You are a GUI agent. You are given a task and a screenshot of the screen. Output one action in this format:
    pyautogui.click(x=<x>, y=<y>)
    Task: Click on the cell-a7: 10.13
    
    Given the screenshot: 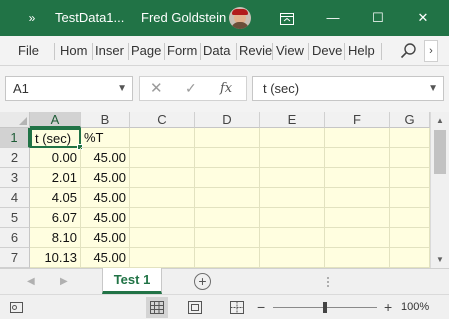 What is the action you would take?
    pyautogui.click(x=55, y=258)
    